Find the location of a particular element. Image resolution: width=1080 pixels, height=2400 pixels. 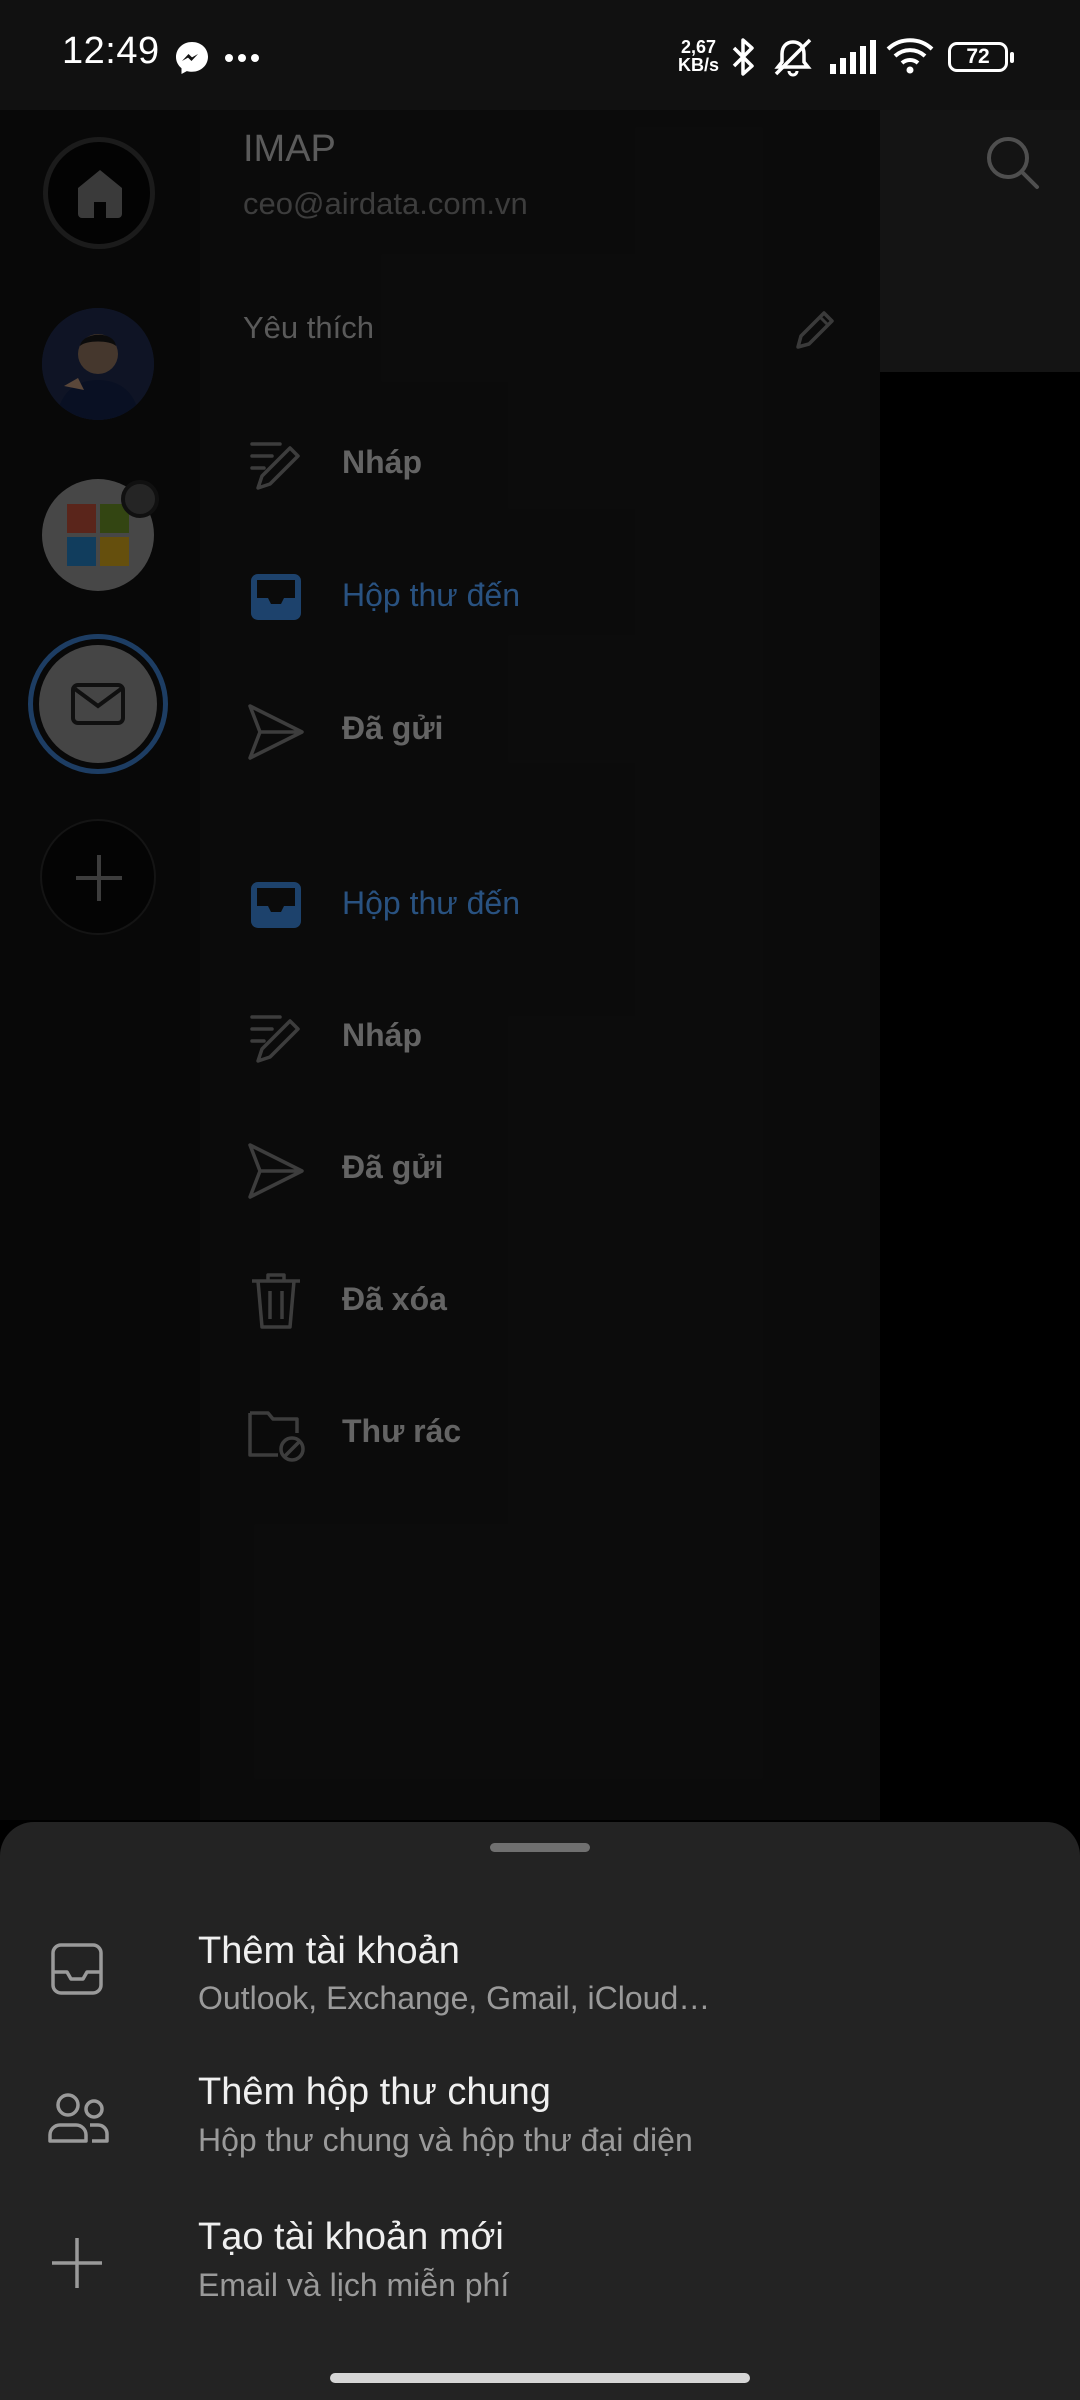

avatar-photo is located at coordinates (98, 364).